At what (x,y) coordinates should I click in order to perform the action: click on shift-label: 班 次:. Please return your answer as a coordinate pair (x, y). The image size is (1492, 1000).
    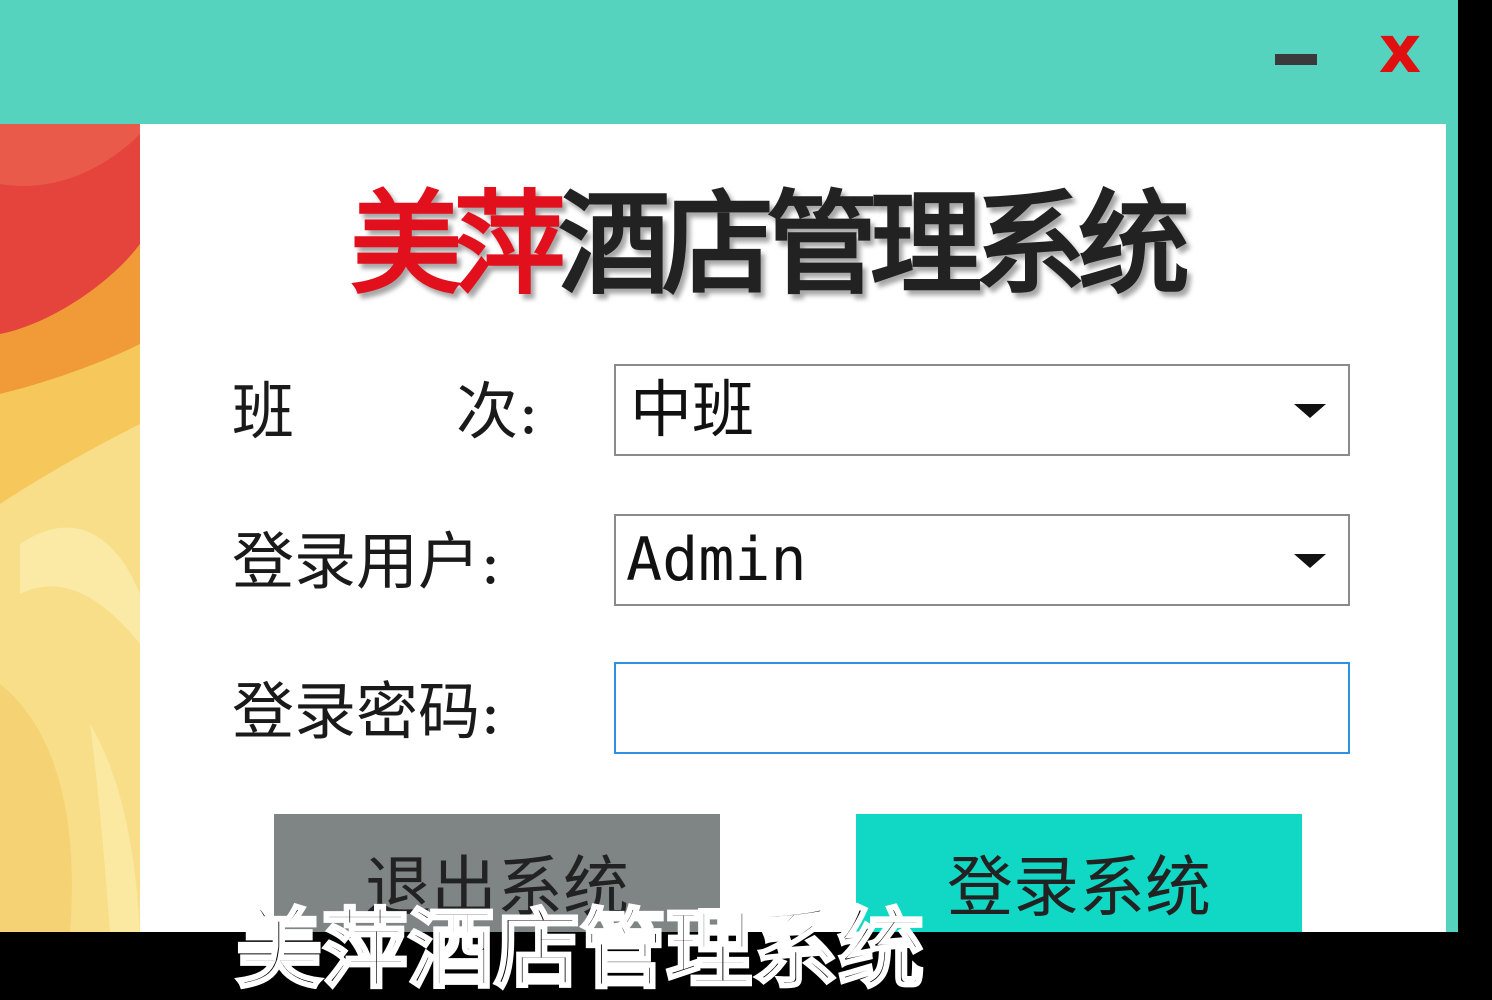
    Looking at the image, I should click on (397, 412).